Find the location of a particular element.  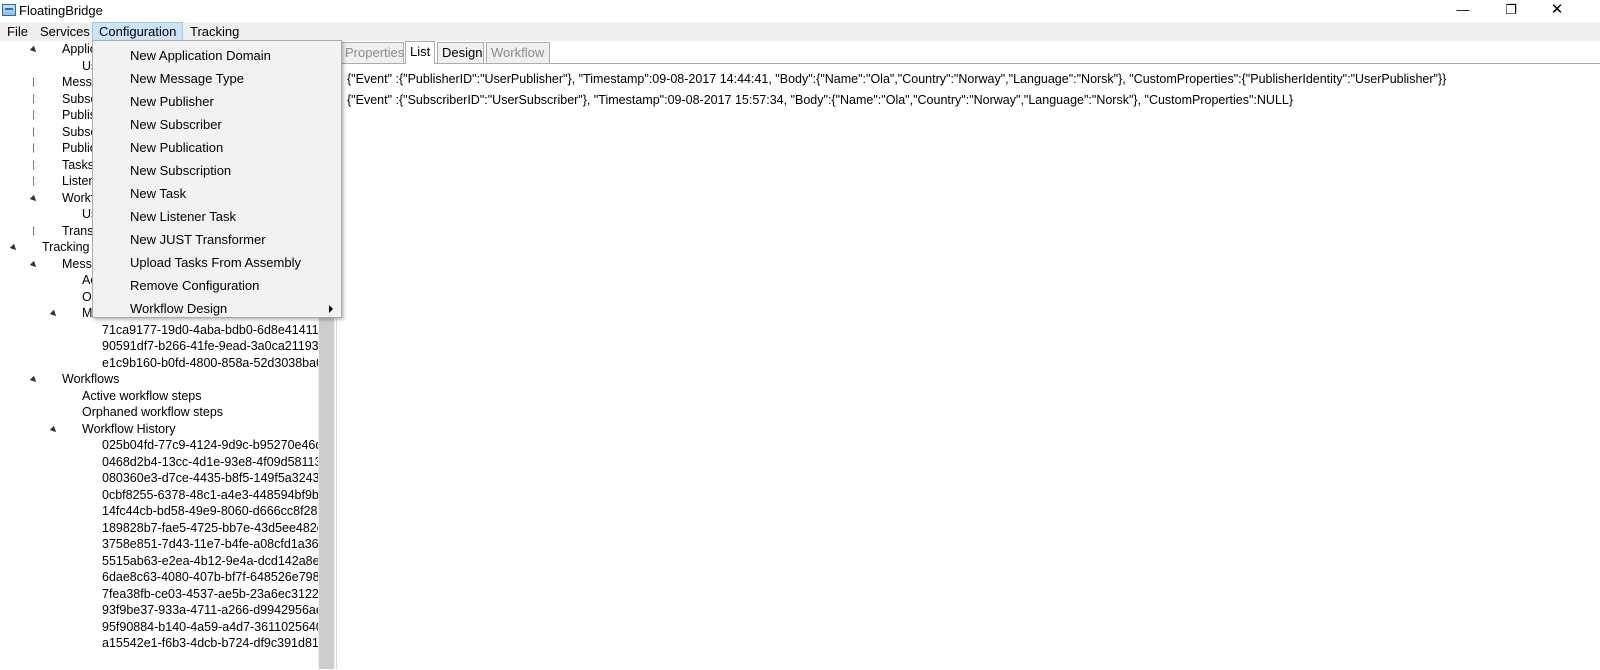

tree-item-label: Tasks is located at coordinates (78, 164).